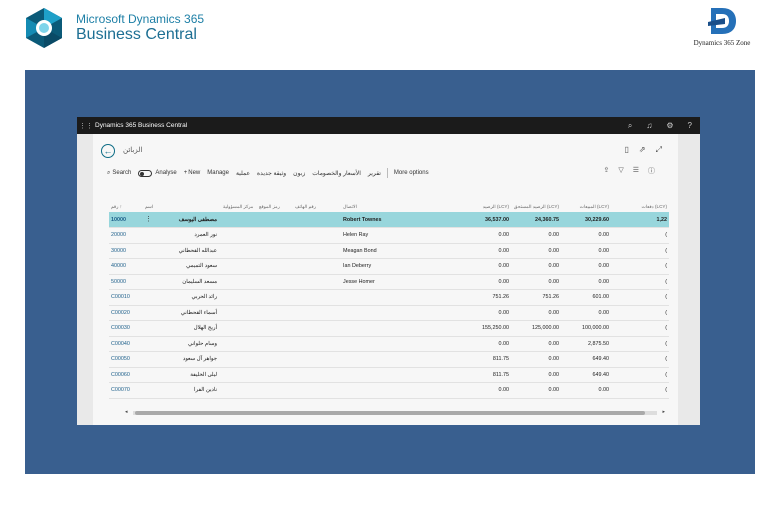 This screenshot has width=778, height=506. Describe the element at coordinates (606, 171) in the screenshot. I see `share-icon: ⇪` at that location.